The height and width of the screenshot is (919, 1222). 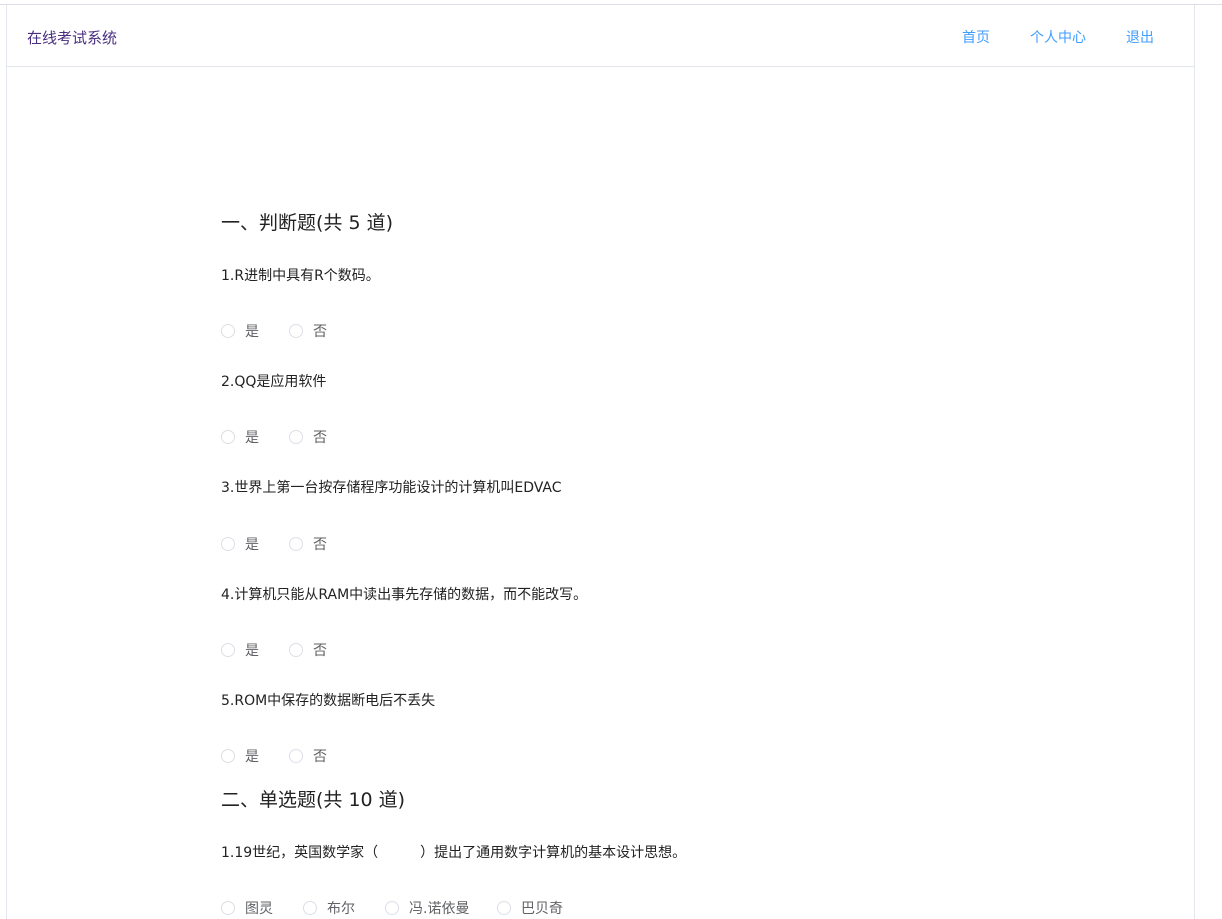 I want to click on section-title-single-choice: 二、单选题(共 10 道), so click(x=313, y=800).